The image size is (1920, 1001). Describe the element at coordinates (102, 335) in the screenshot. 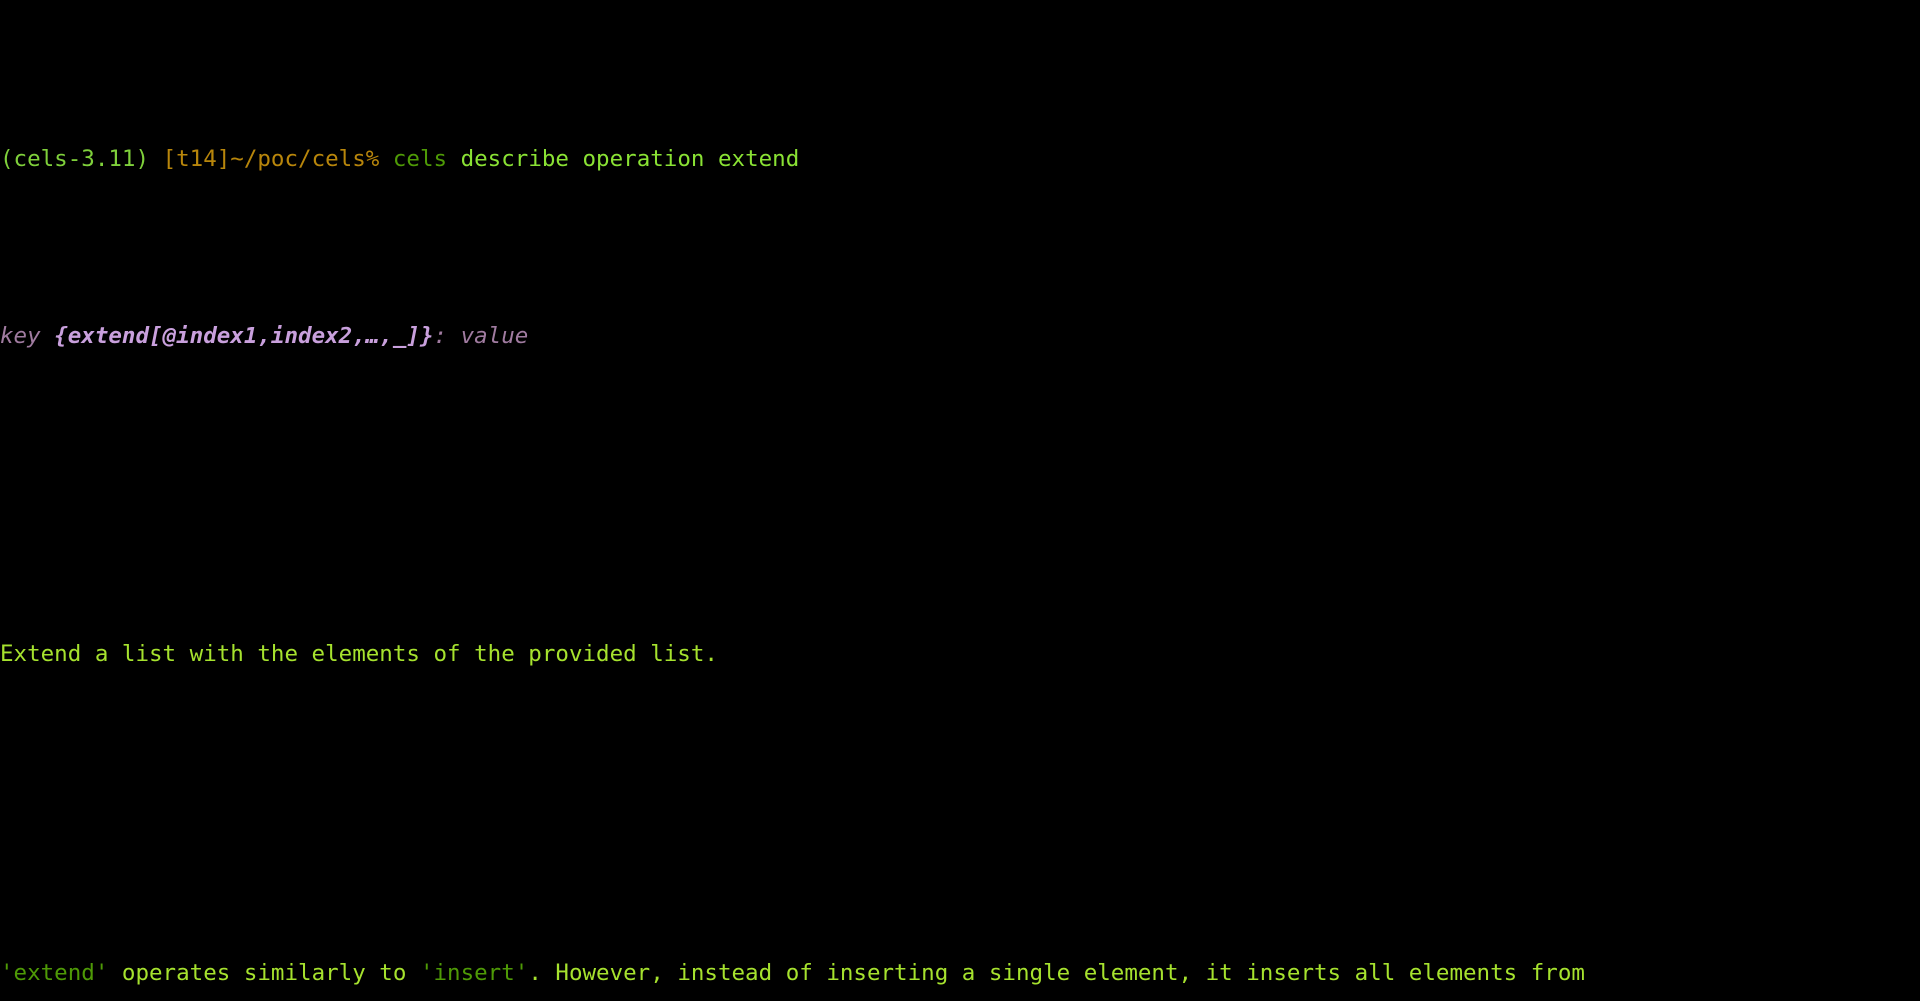

I see `signature-brace-open: {extend` at that location.